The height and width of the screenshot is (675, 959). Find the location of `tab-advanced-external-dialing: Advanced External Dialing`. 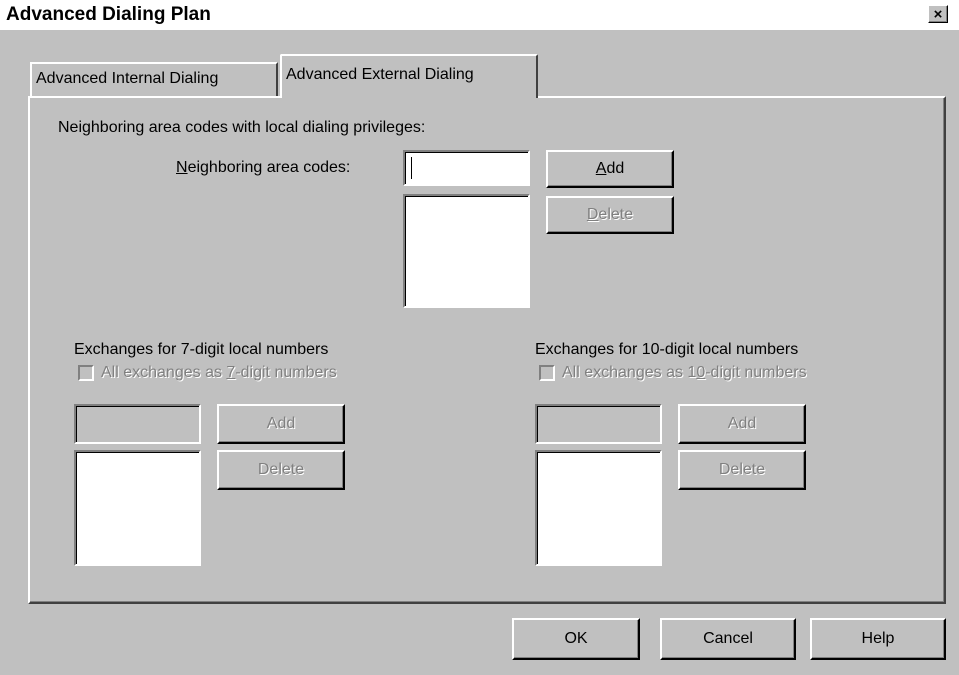

tab-advanced-external-dialing: Advanced External Dialing is located at coordinates (409, 76).